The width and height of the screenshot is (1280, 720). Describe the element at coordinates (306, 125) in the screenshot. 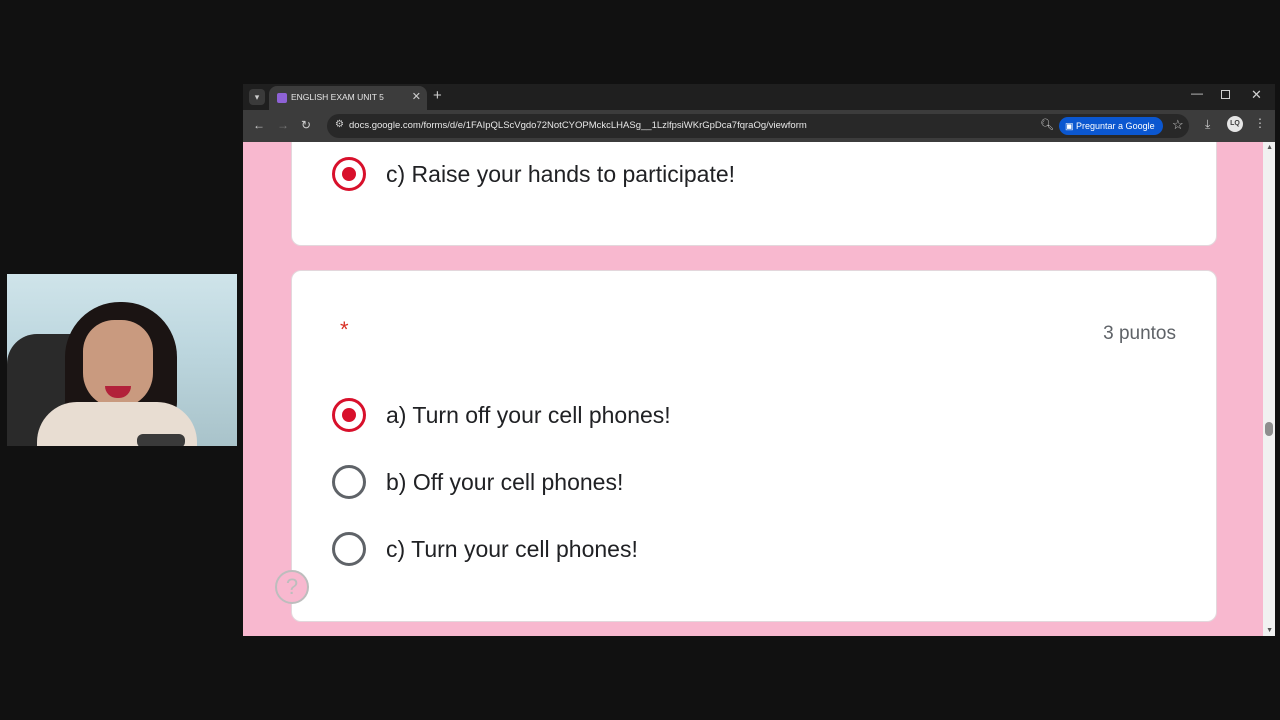

I see `reload-icon: ↻` at that location.